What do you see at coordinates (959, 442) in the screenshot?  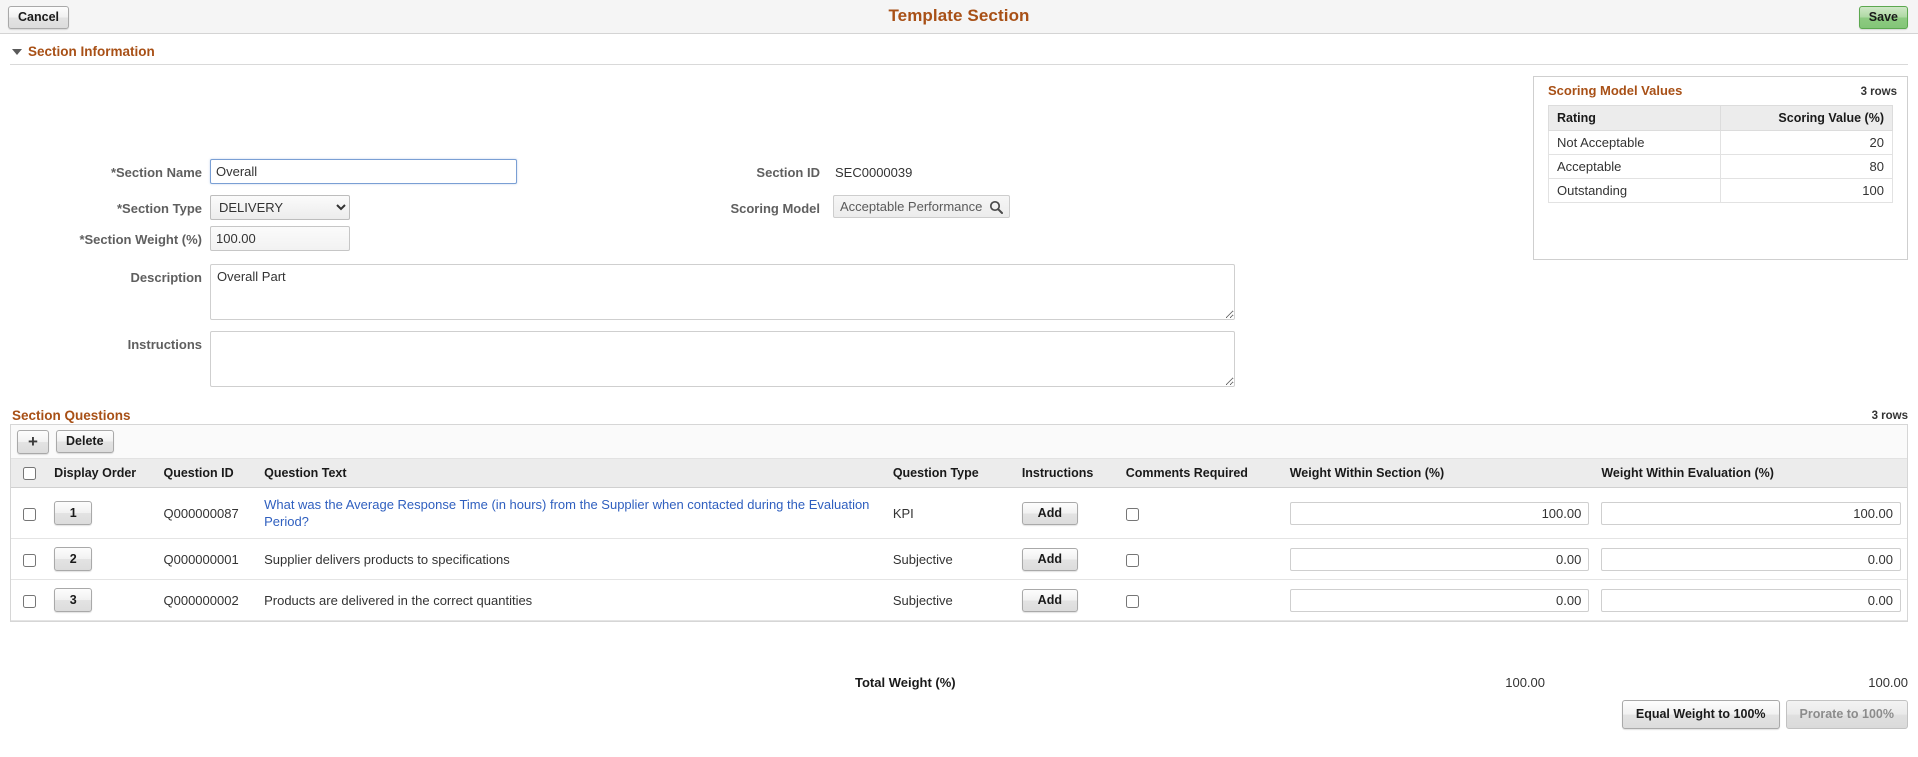 I see `grid-toolbar: + Delete` at bounding box center [959, 442].